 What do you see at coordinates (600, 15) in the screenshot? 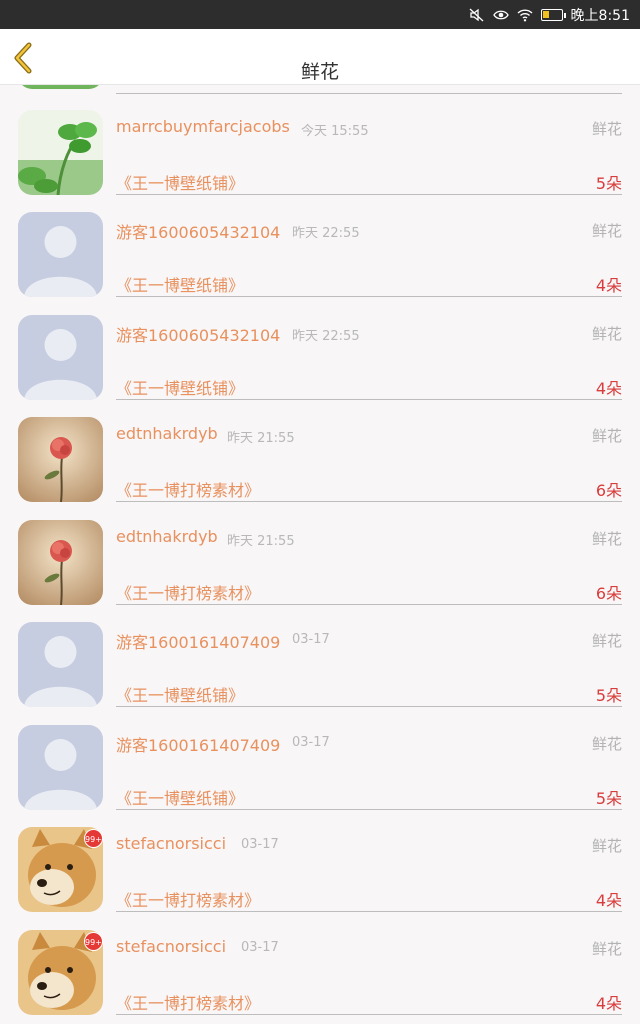
I see `status-time: 晚上8:51` at bounding box center [600, 15].